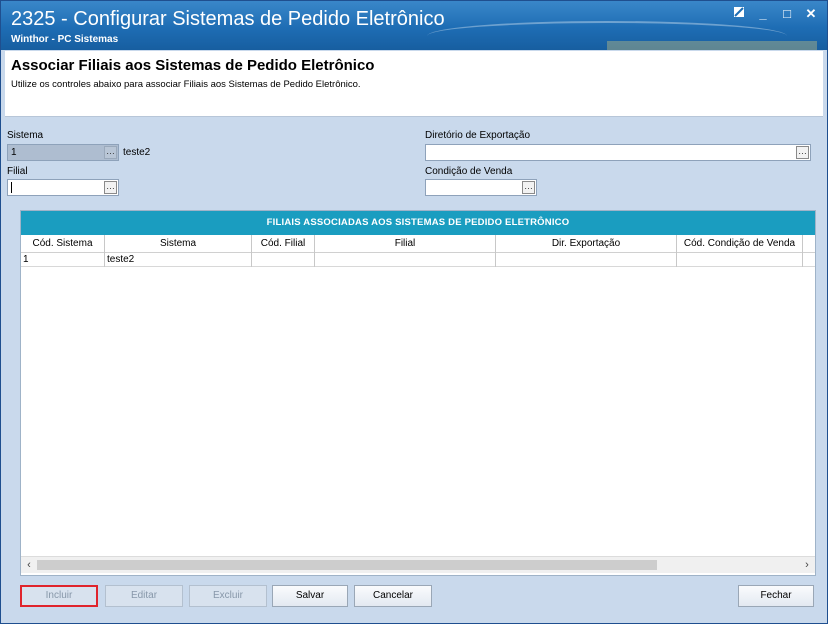  What do you see at coordinates (739, 14) in the screenshot?
I see `restore-icon` at bounding box center [739, 14].